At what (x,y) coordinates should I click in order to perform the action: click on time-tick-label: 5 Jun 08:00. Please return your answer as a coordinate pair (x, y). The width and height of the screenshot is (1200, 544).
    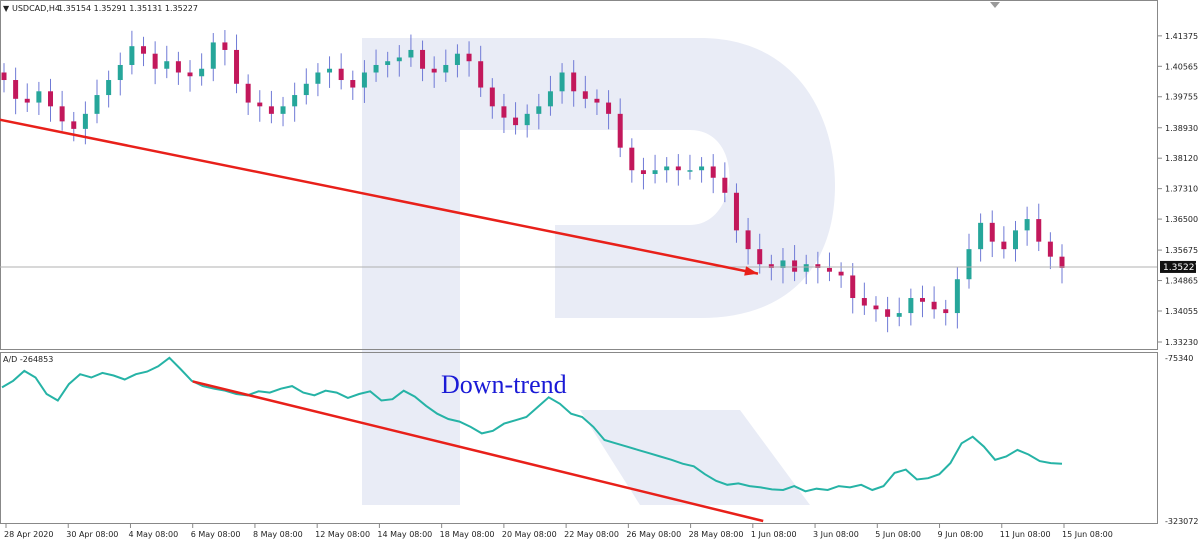
    Looking at the image, I should click on (898, 534).